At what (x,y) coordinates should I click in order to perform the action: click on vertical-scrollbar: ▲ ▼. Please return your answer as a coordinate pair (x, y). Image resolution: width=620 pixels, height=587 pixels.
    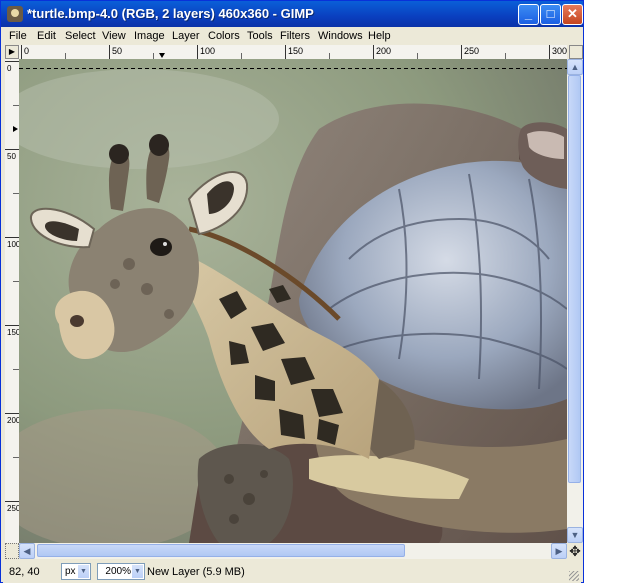
    Looking at the image, I should click on (575, 301).